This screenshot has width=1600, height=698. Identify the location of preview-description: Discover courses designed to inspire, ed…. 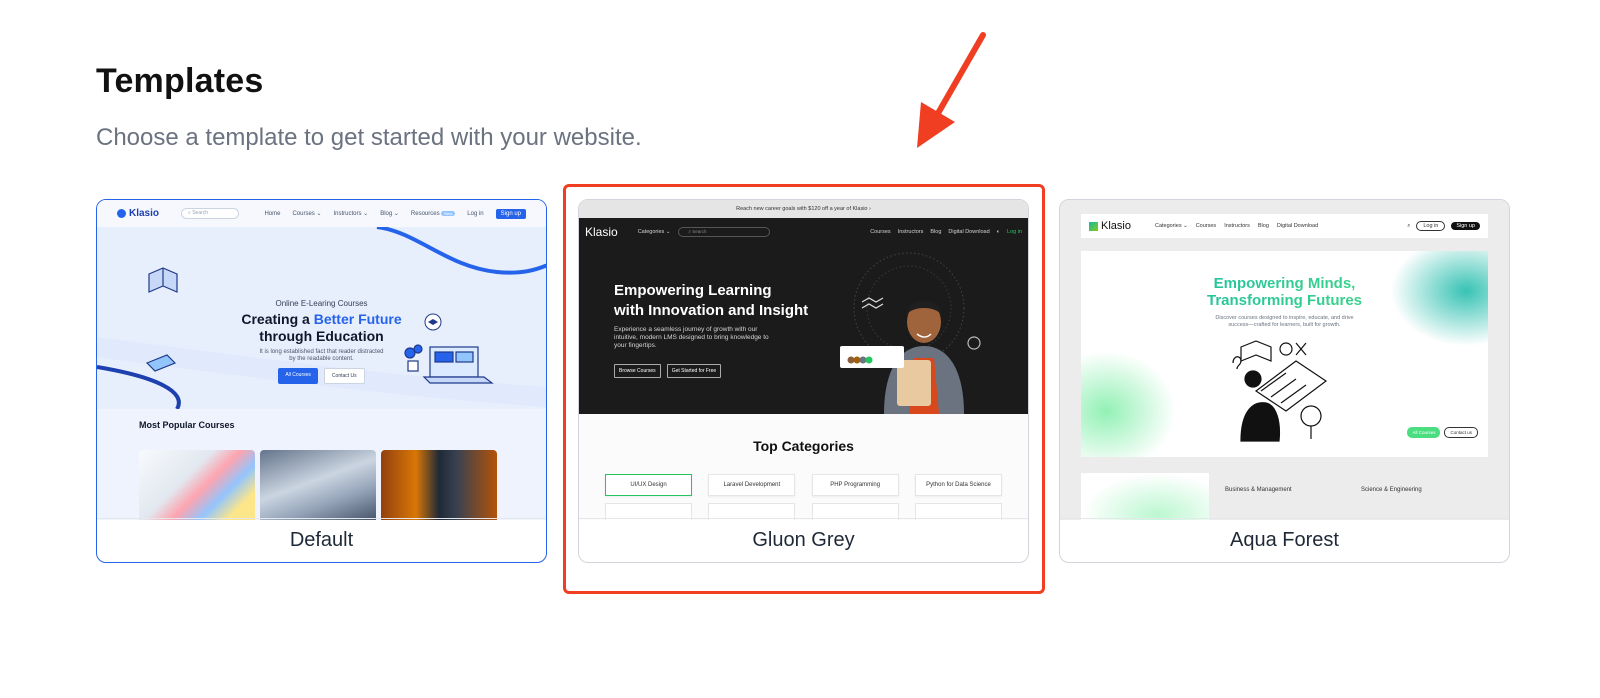
(1284, 321).